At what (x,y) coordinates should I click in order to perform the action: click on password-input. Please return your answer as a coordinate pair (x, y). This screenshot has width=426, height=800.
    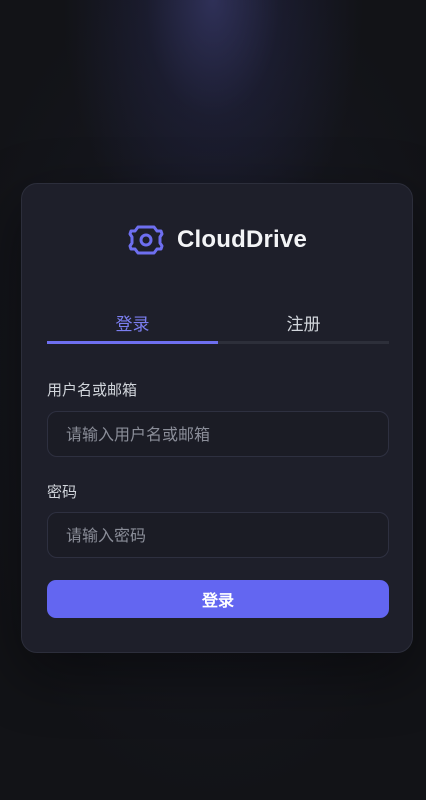
    Looking at the image, I should click on (218, 535).